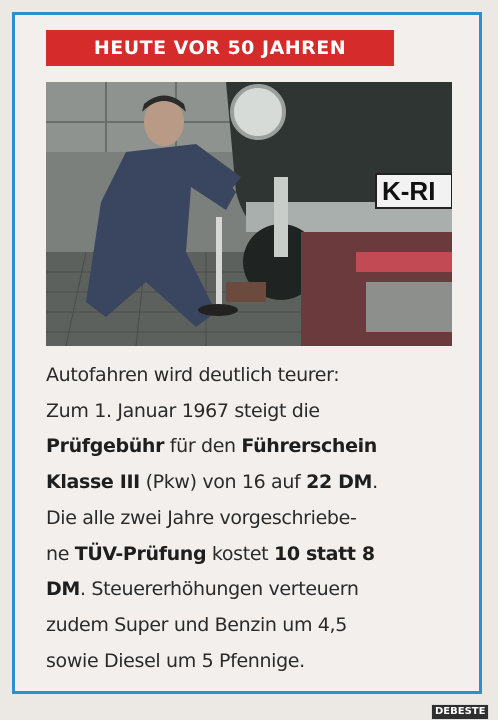 The height and width of the screenshot is (720, 498). What do you see at coordinates (375, 482) in the screenshot?
I see `article-text: .` at bounding box center [375, 482].